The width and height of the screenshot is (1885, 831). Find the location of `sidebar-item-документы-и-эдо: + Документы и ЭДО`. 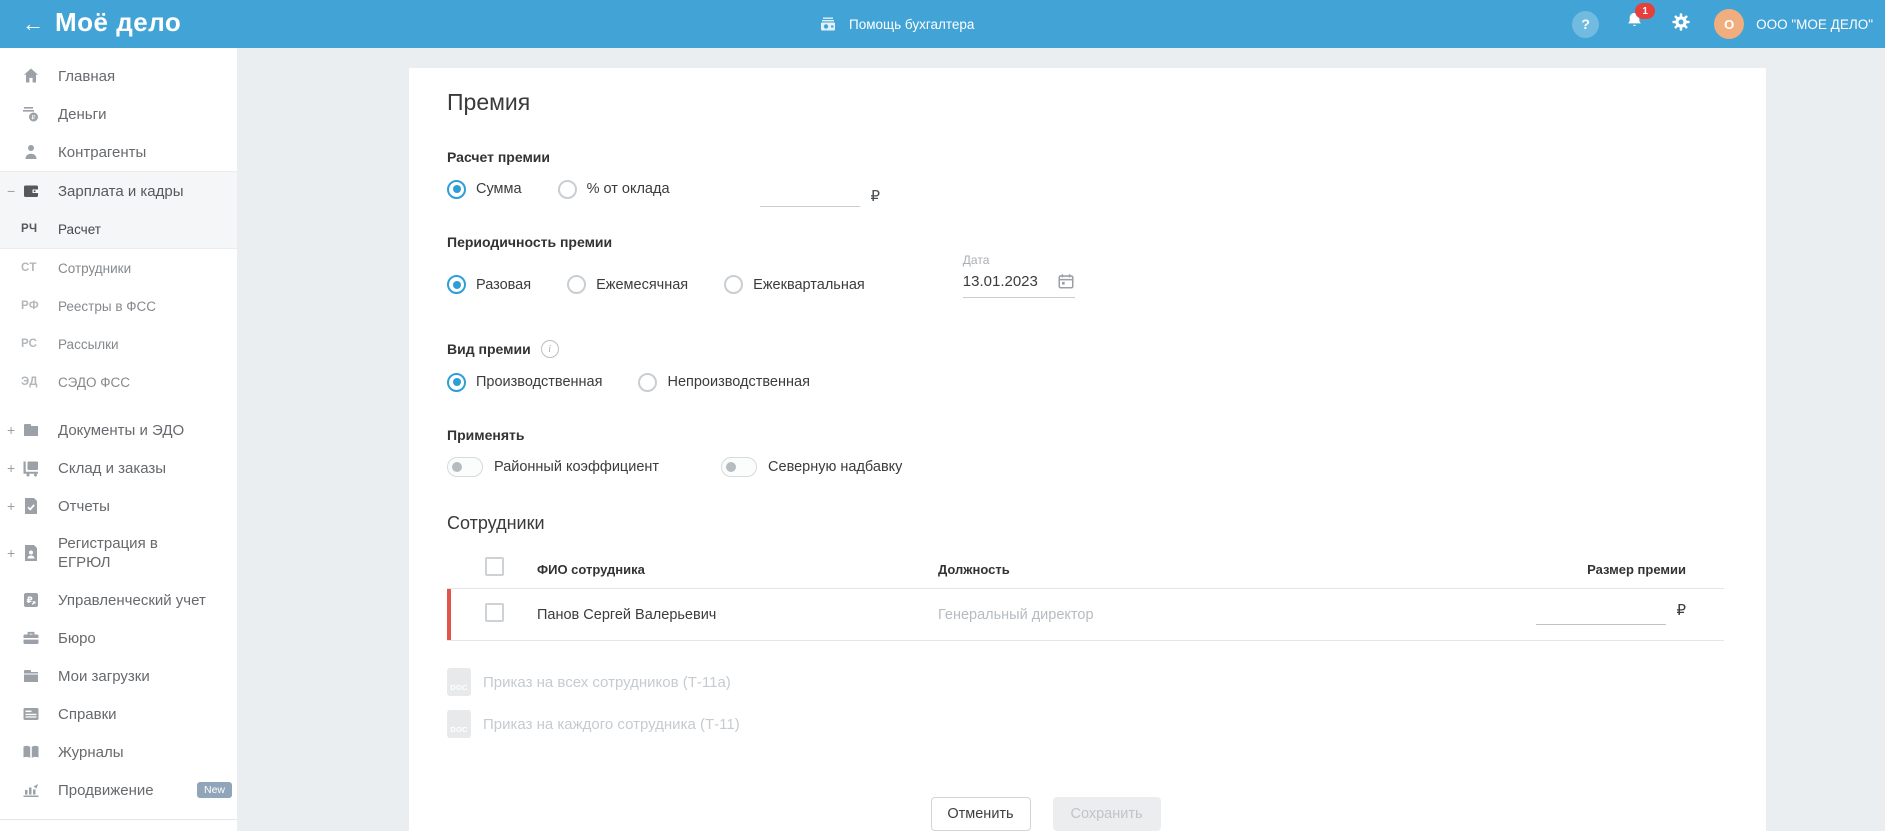

sidebar-item-документы-и-эдо: + Документы и ЭДО is located at coordinates (118, 430).